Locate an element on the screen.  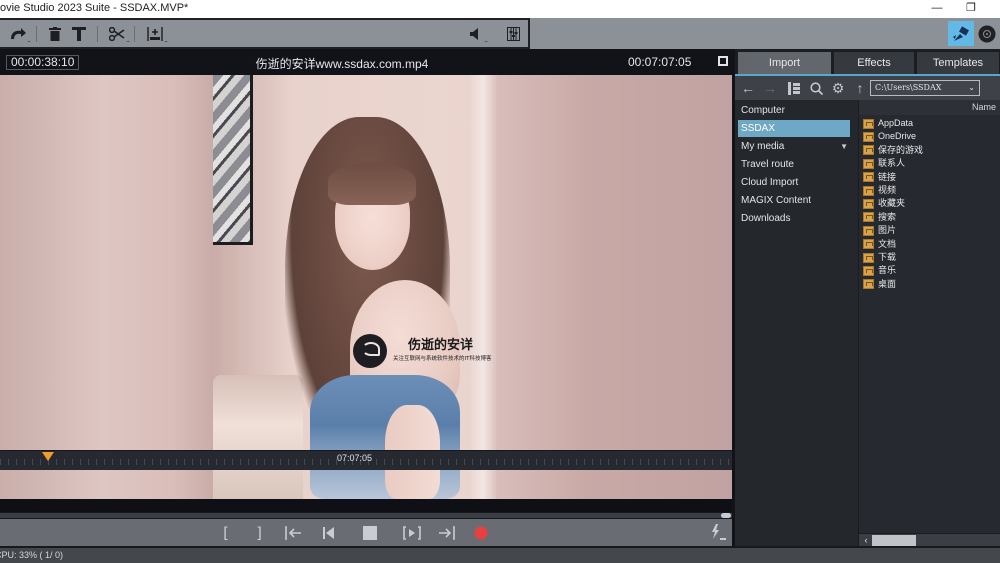
file-row: 文档 is located at coordinates (879, 244).